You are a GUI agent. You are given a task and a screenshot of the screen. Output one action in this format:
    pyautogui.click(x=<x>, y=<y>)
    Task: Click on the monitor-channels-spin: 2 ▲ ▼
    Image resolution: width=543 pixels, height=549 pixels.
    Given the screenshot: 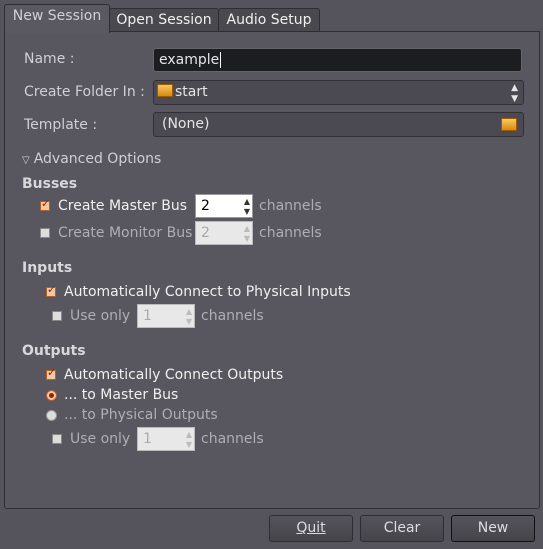 What is the action you would take?
    pyautogui.click(x=224, y=233)
    